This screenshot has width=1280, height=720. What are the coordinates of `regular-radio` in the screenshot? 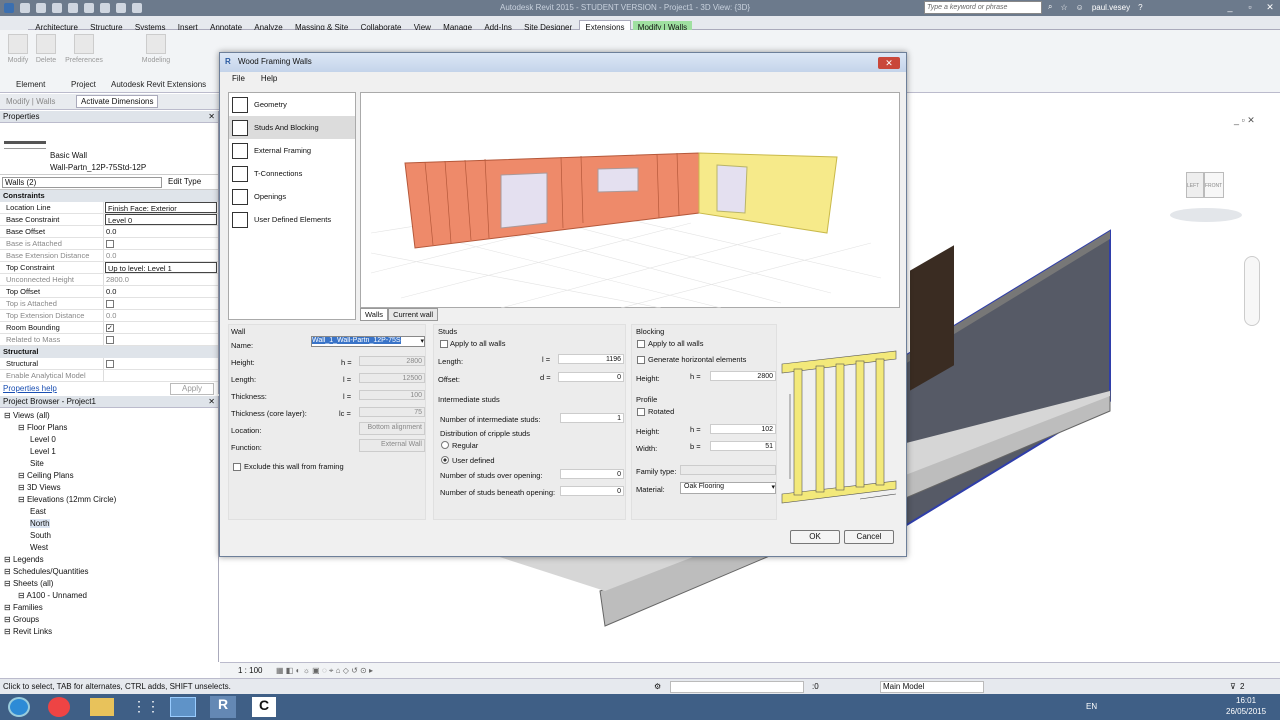 It's located at (445, 445).